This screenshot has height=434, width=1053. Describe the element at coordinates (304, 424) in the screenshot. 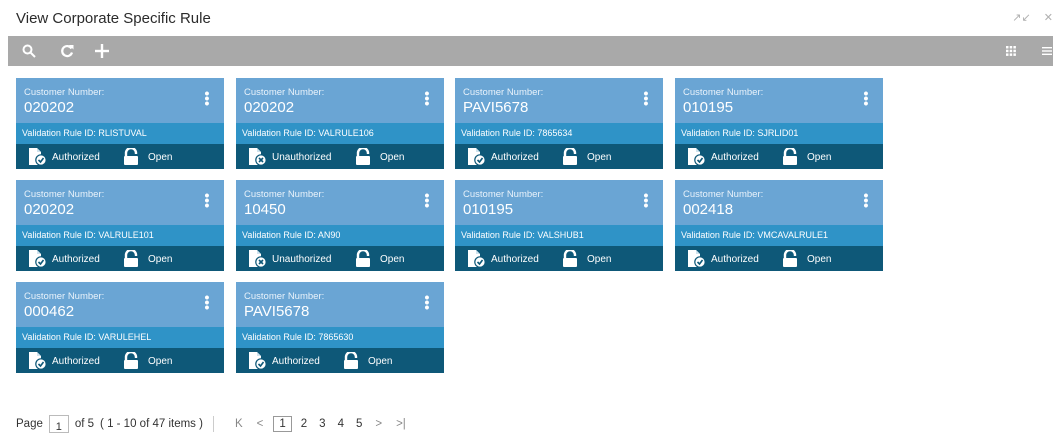

I see `page-link-2: 2` at that location.